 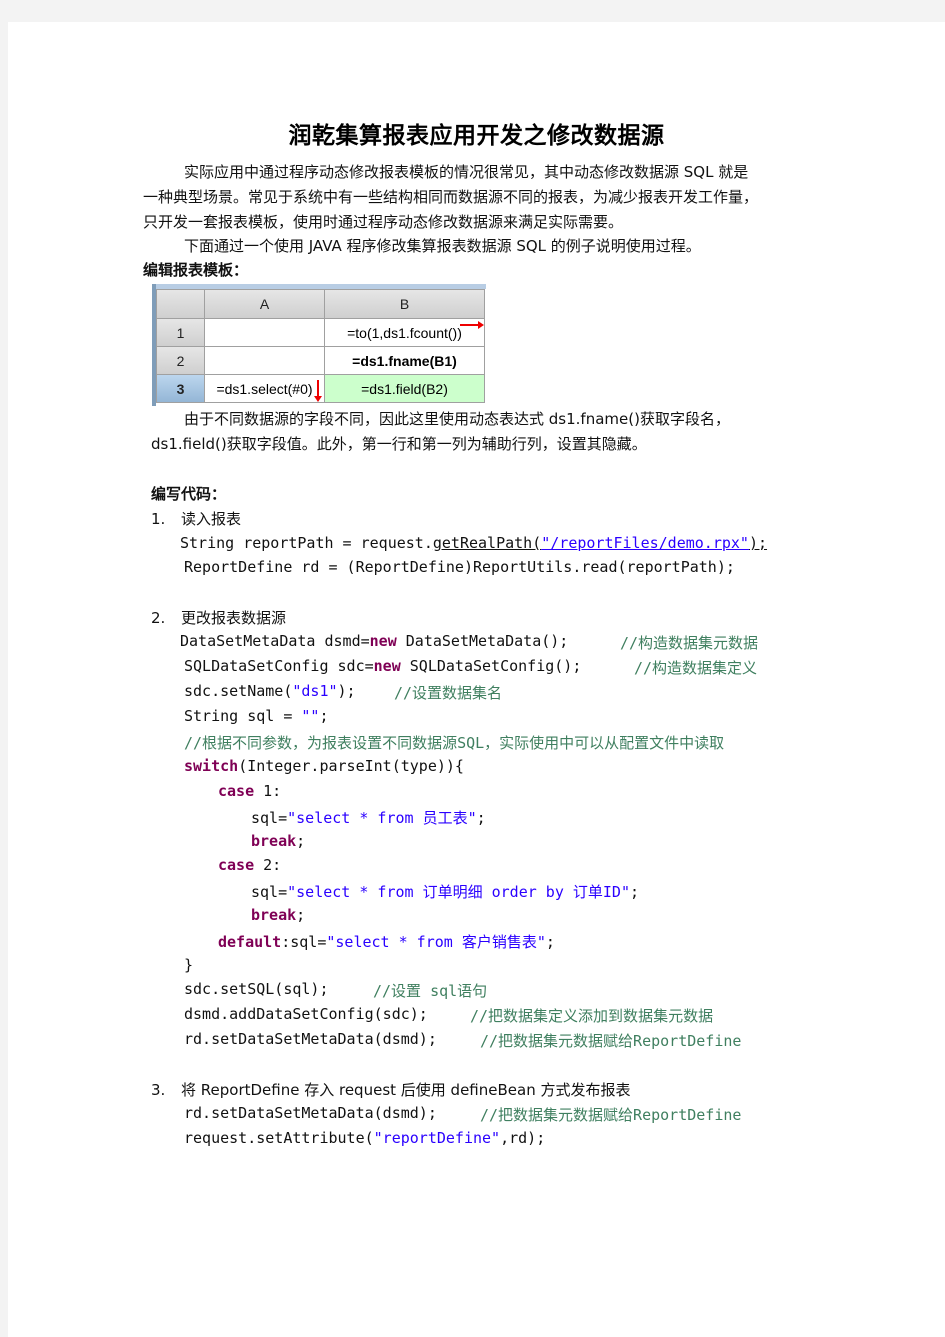 What do you see at coordinates (189, 494) in the screenshot?
I see `write-code-heading: 编写代码：` at bounding box center [189, 494].